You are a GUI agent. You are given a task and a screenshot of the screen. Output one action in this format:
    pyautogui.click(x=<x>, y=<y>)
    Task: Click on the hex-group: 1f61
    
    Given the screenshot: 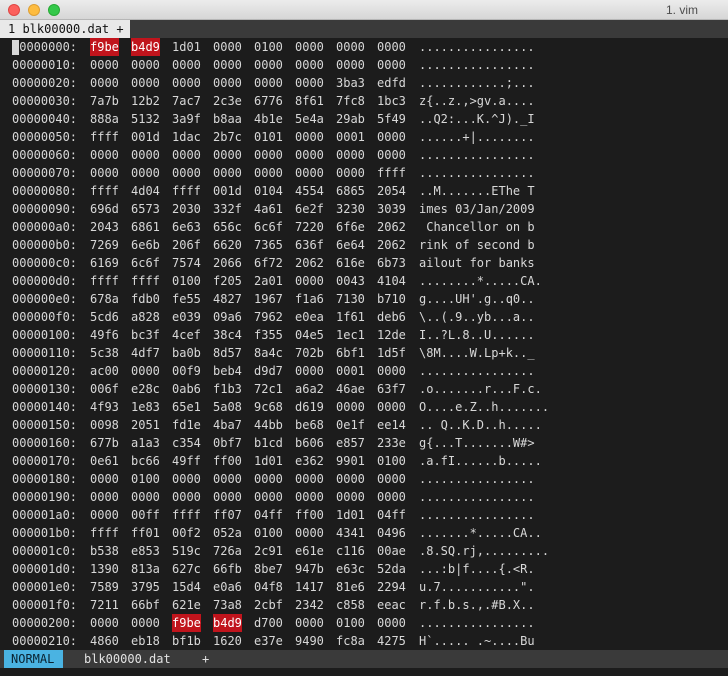 What is the action you would take?
    pyautogui.click(x=350, y=317)
    